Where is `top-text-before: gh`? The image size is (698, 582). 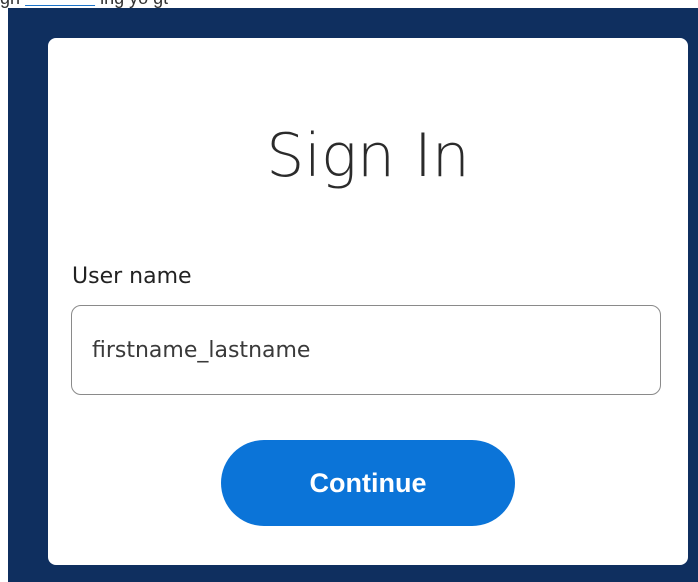
top-text-before: gh is located at coordinates (10, 4).